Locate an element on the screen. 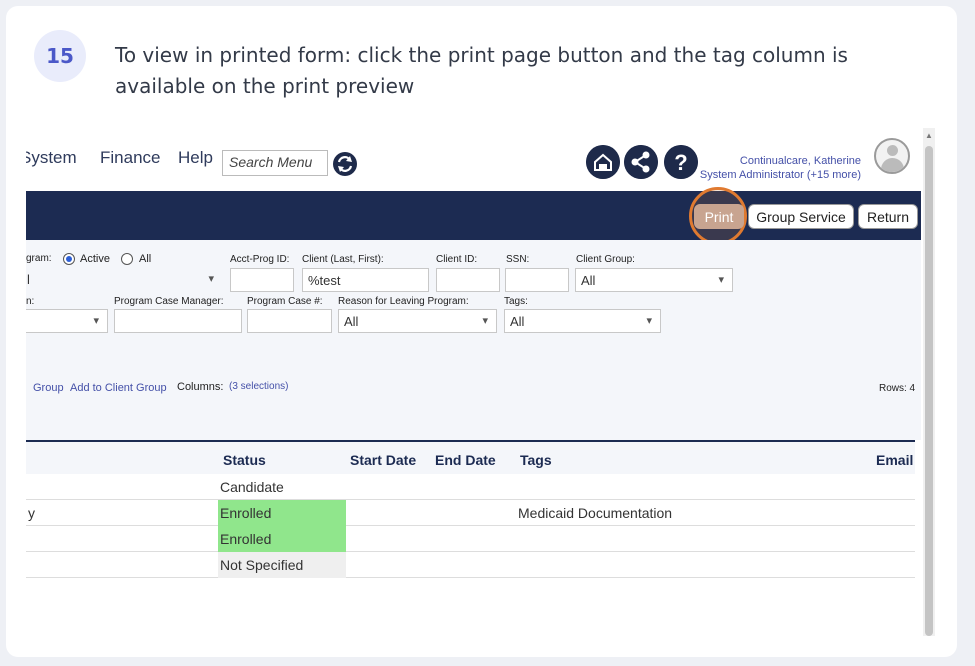 The image size is (975, 666). client-group-label: Client Group: is located at coordinates (605, 259).